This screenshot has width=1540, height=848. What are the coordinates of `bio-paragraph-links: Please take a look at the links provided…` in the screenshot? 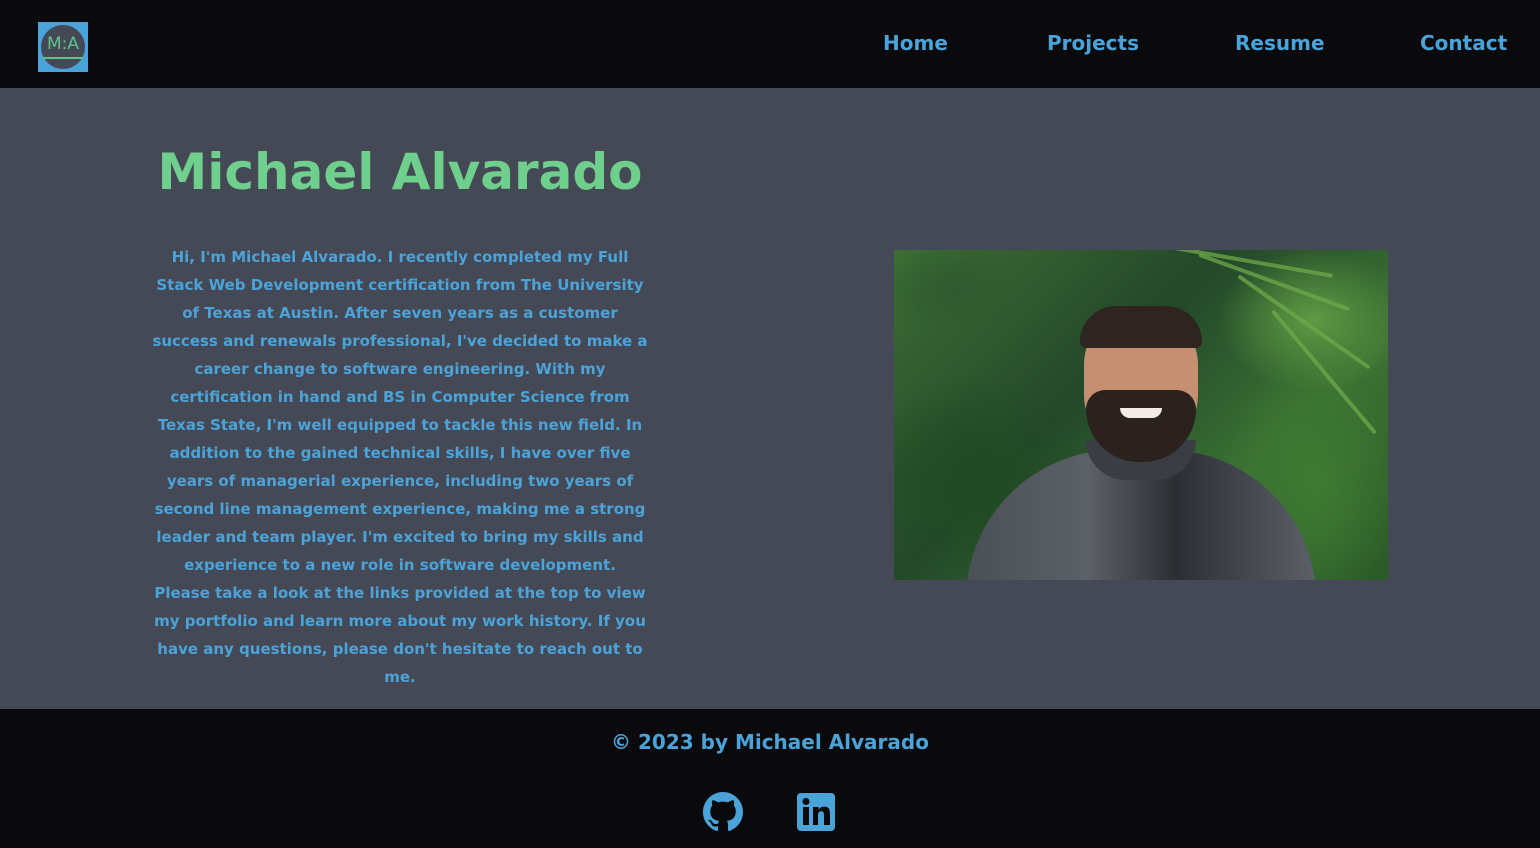 It's located at (400, 635).